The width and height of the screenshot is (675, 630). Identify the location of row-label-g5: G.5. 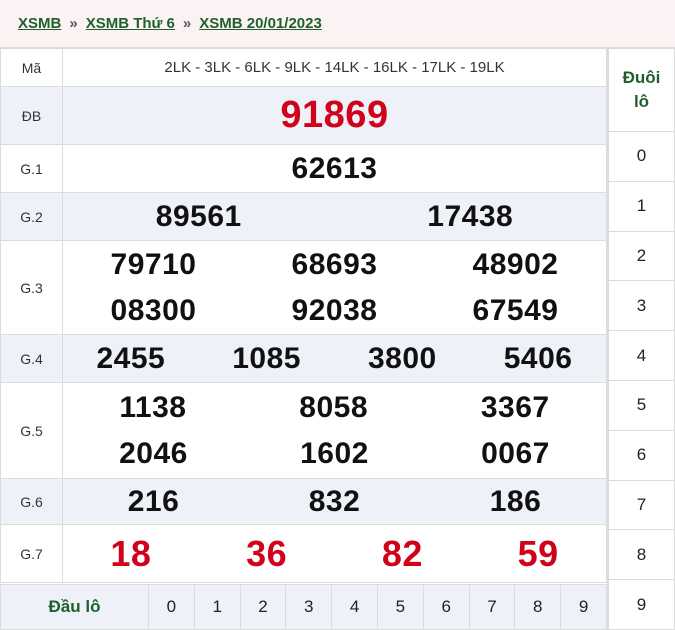
(31, 430).